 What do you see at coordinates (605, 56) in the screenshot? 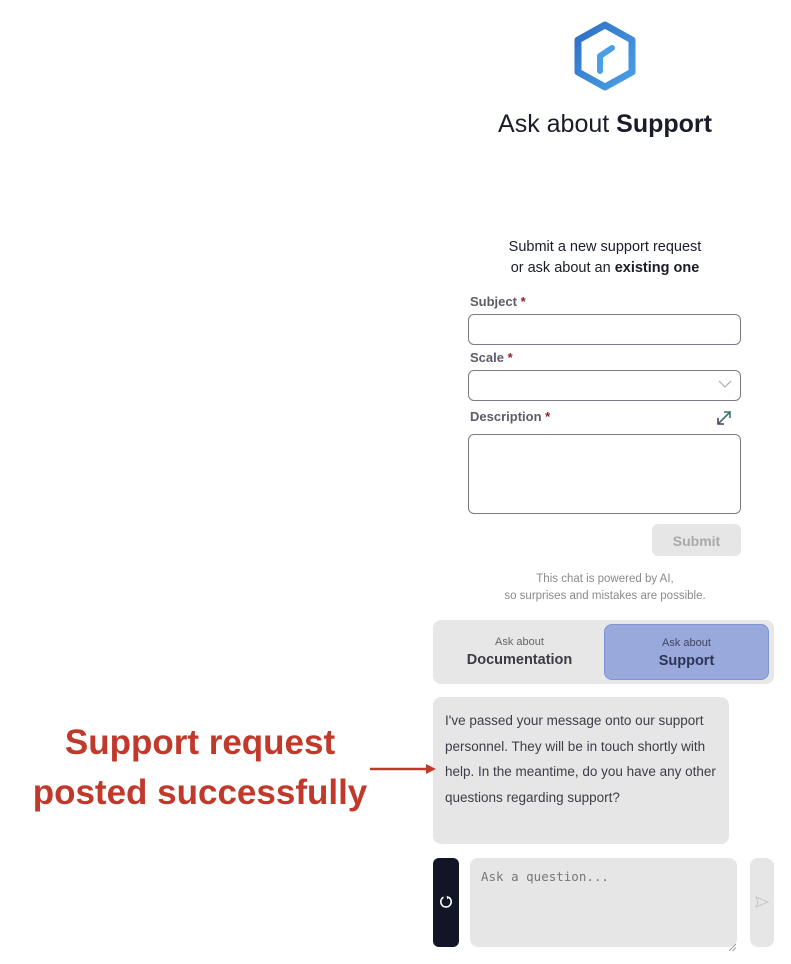
I see `hexagon-logo-icon` at bounding box center [605, 56].